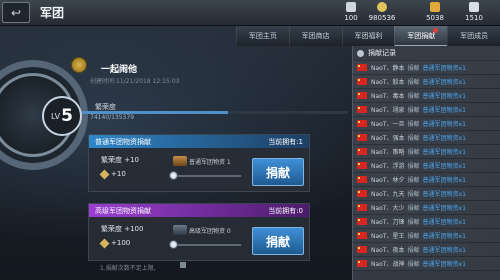 This screenshot has height=280, width=500. What do you see at coordinates (52, 13) in the screenshot?
I see `page-title: 军团` at bounding box center [52, 13].